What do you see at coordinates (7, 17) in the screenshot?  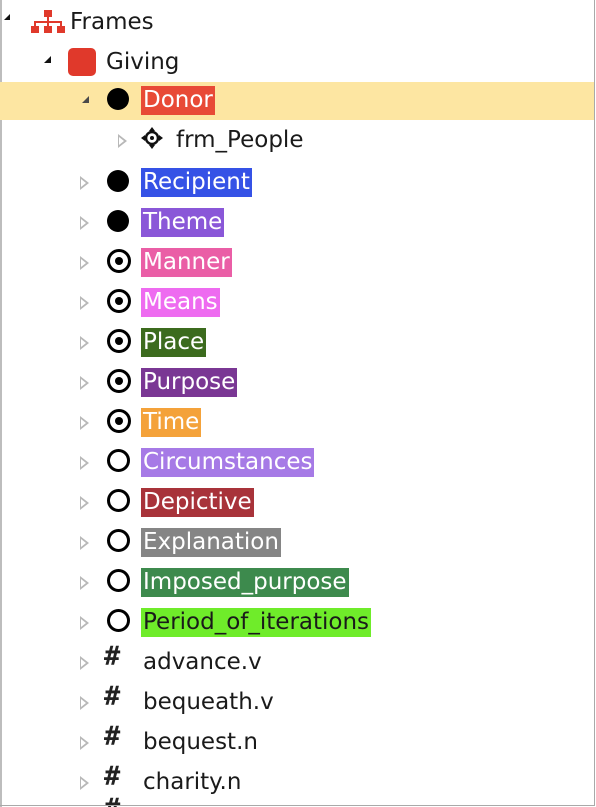 I see `expand-toggle-frames` at bounding box center [7, 17].